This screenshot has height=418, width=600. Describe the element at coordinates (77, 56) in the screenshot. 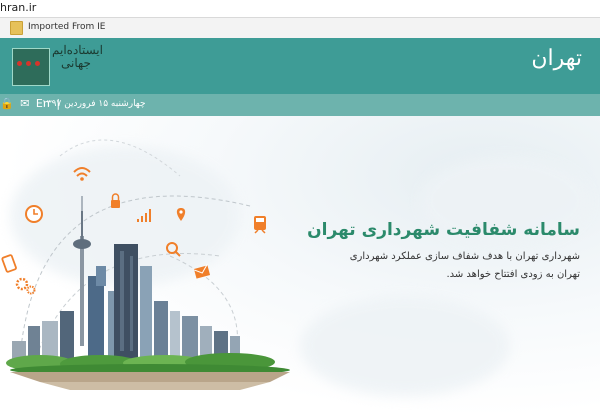

I see `calligraphy-logo: ایستاده‌ایم جهانی` at that location.